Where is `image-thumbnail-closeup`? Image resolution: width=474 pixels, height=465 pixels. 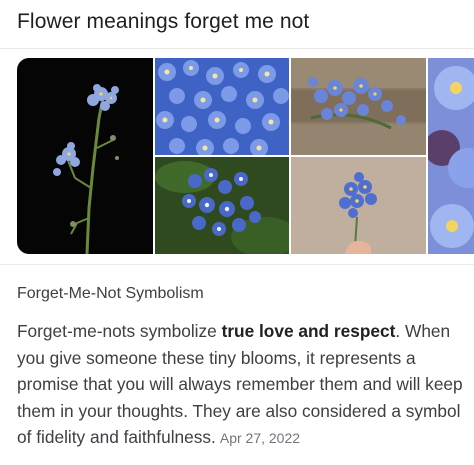 image-thumbnail-closeup is located at coordinates (451, 156).